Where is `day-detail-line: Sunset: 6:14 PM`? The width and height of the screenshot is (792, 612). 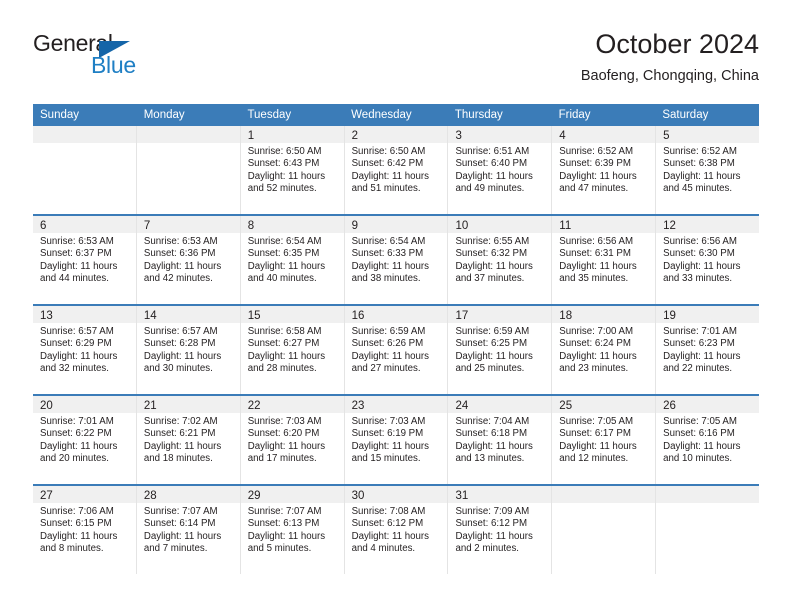 day-detail-line: Sunset: 6:14 PM is located at coordinates (179, 524).